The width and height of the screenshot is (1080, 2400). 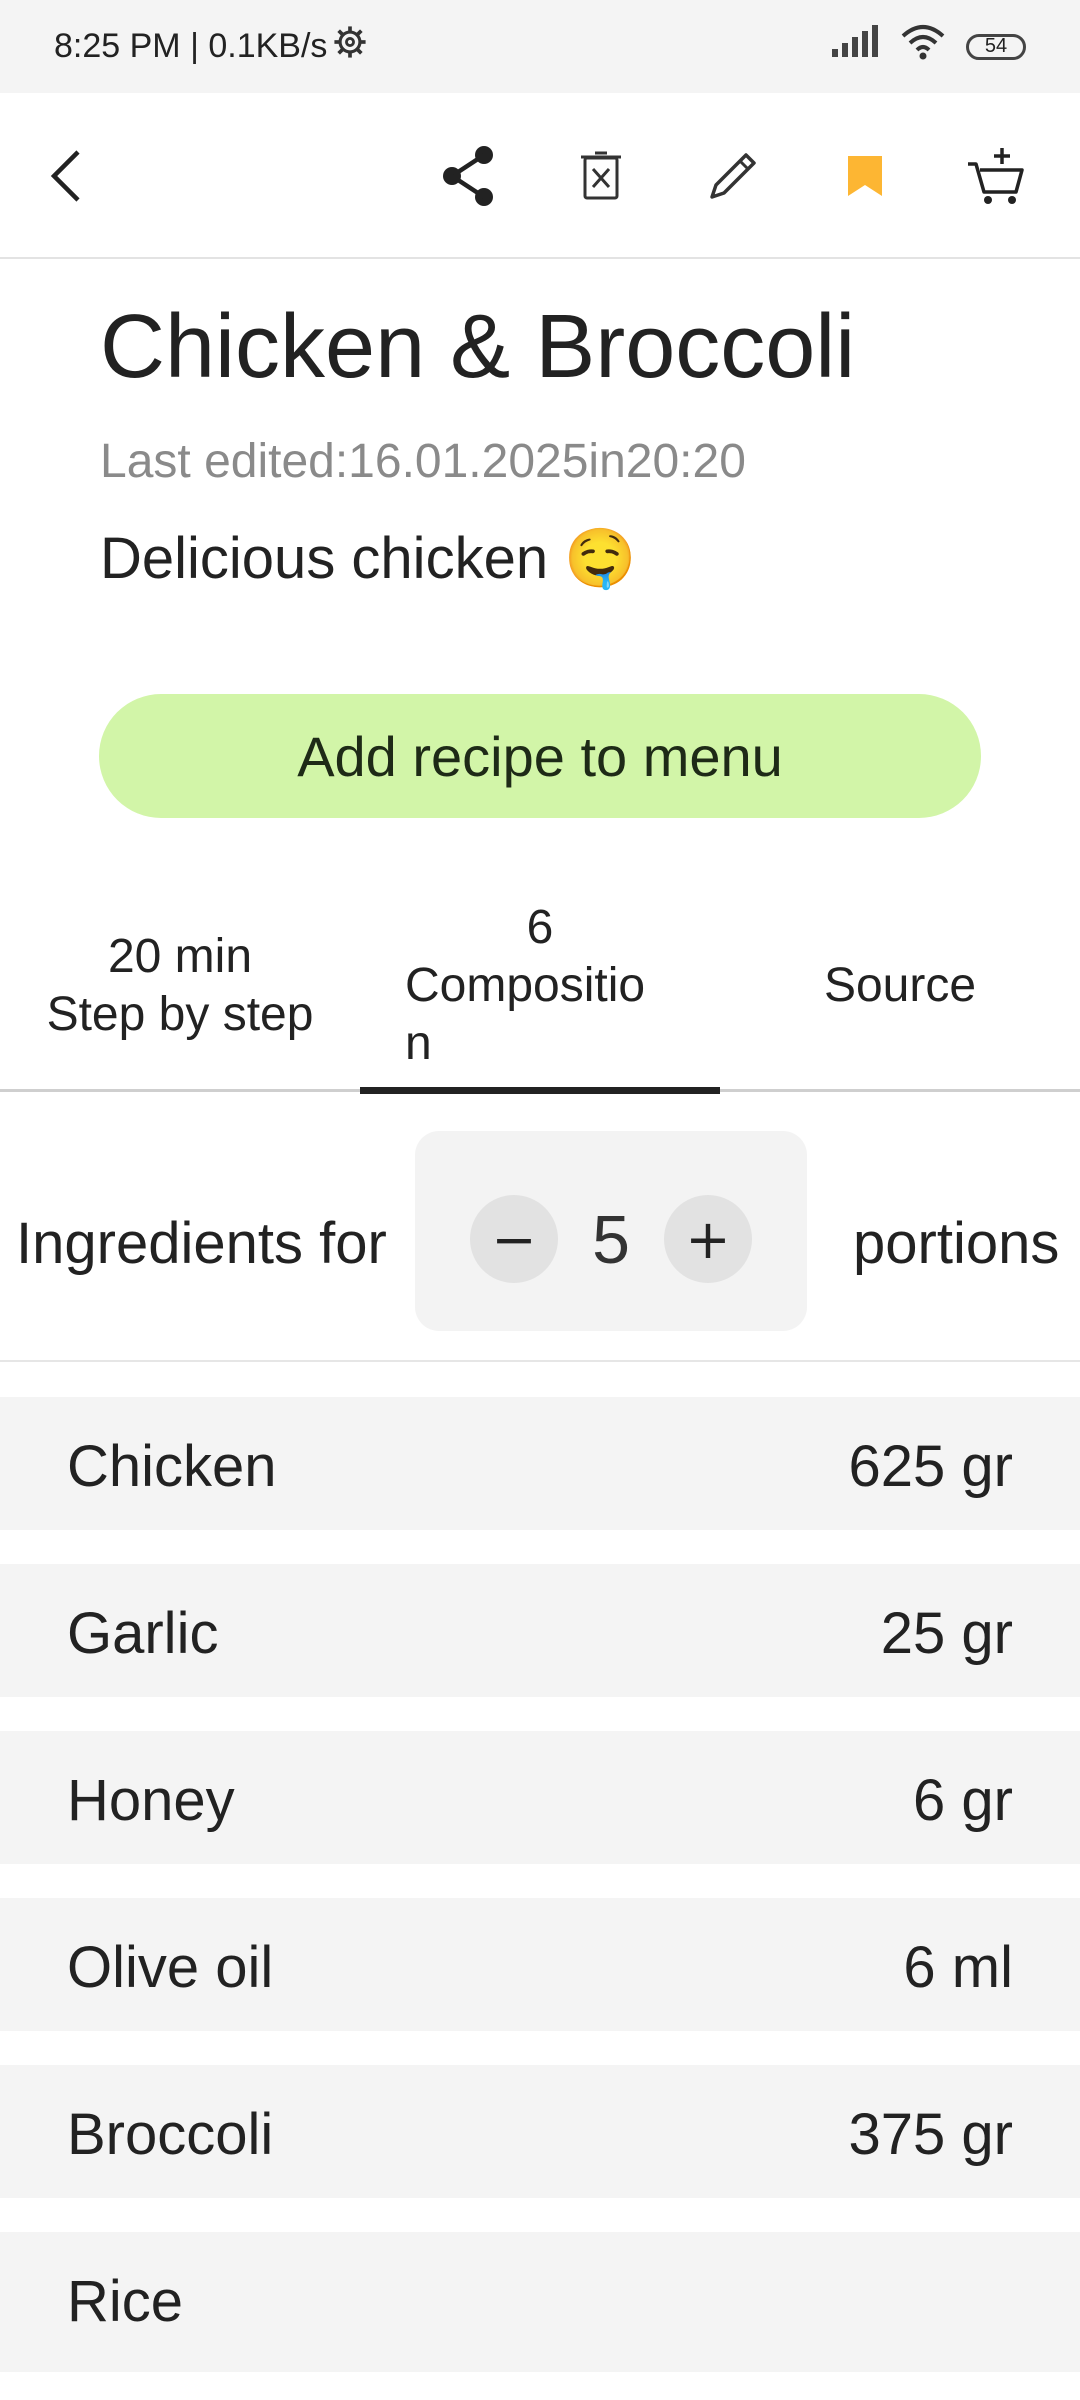 I want to click on ingredient-quantity: 625 gr, so click(x=930, y=1466).